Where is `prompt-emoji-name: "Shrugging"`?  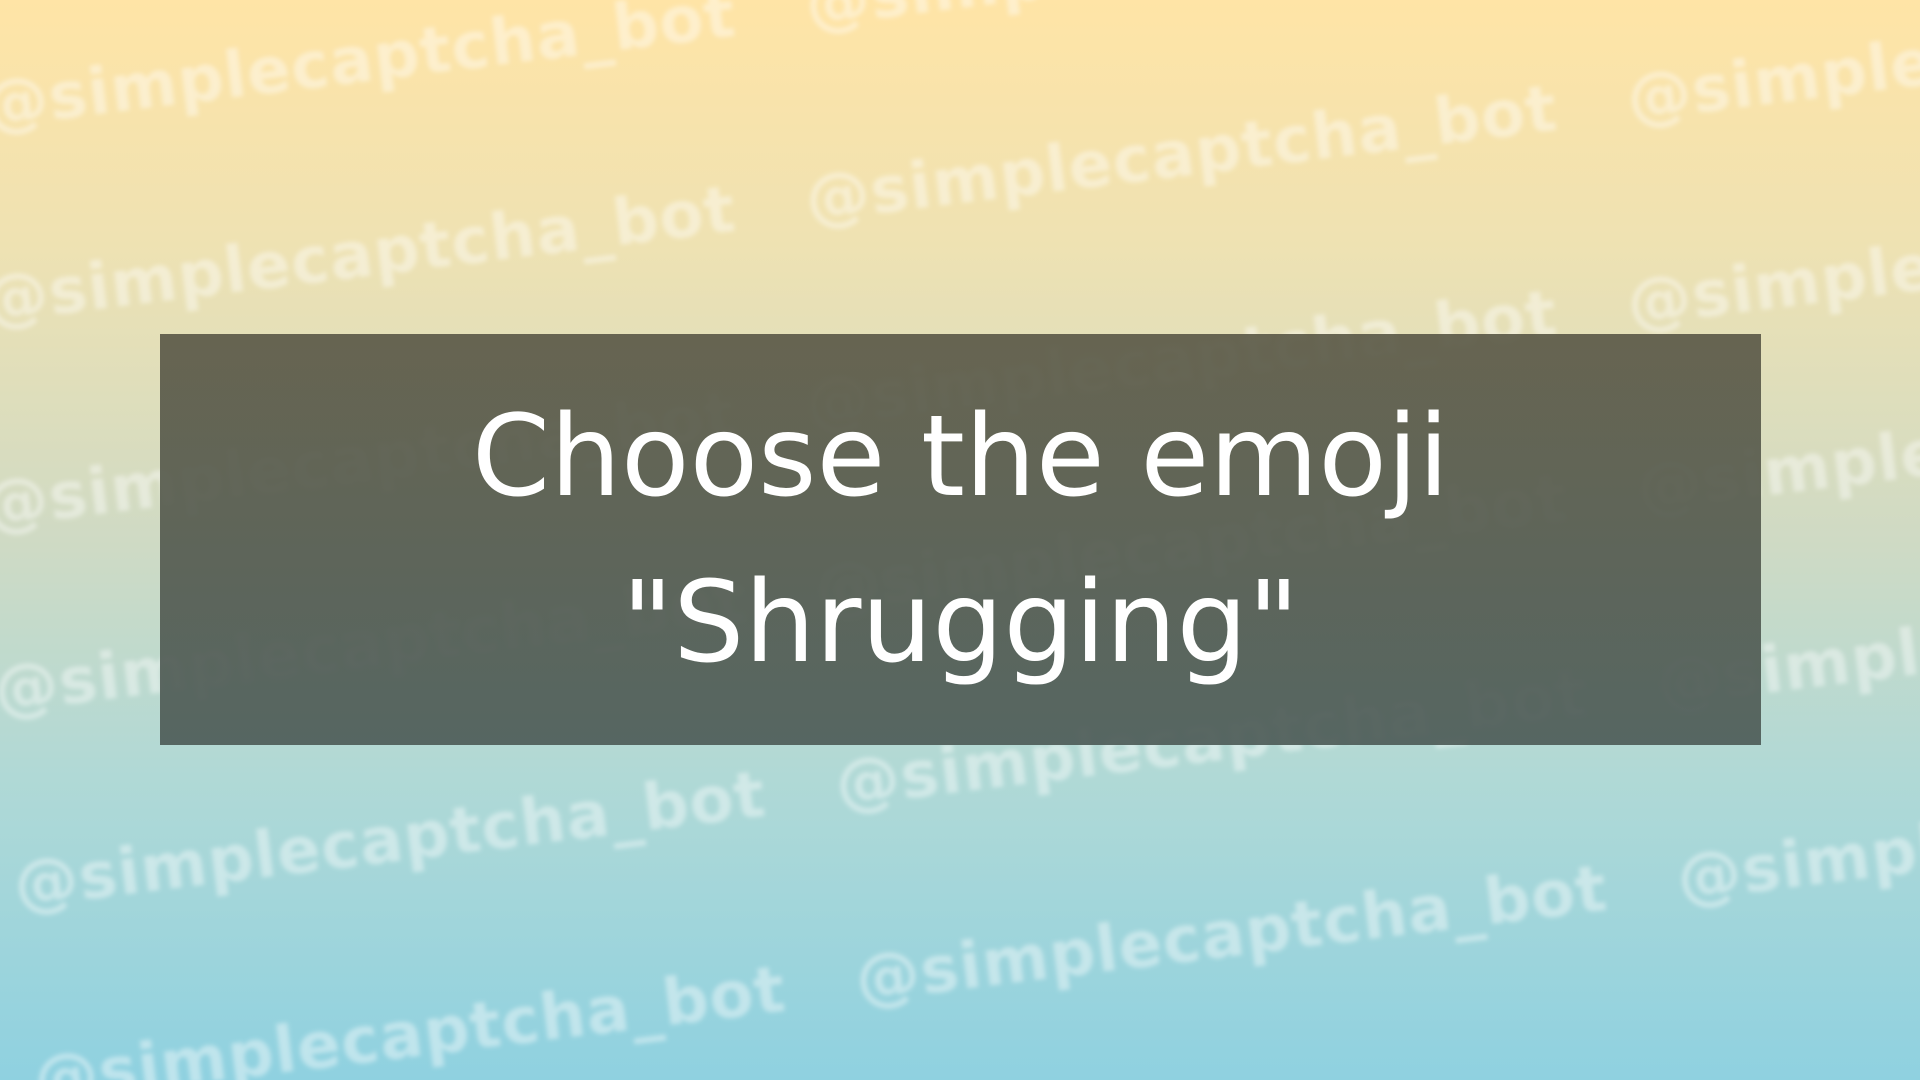
prompt-emoji-name: "Shrugging" is located at coordinates (960, 622).